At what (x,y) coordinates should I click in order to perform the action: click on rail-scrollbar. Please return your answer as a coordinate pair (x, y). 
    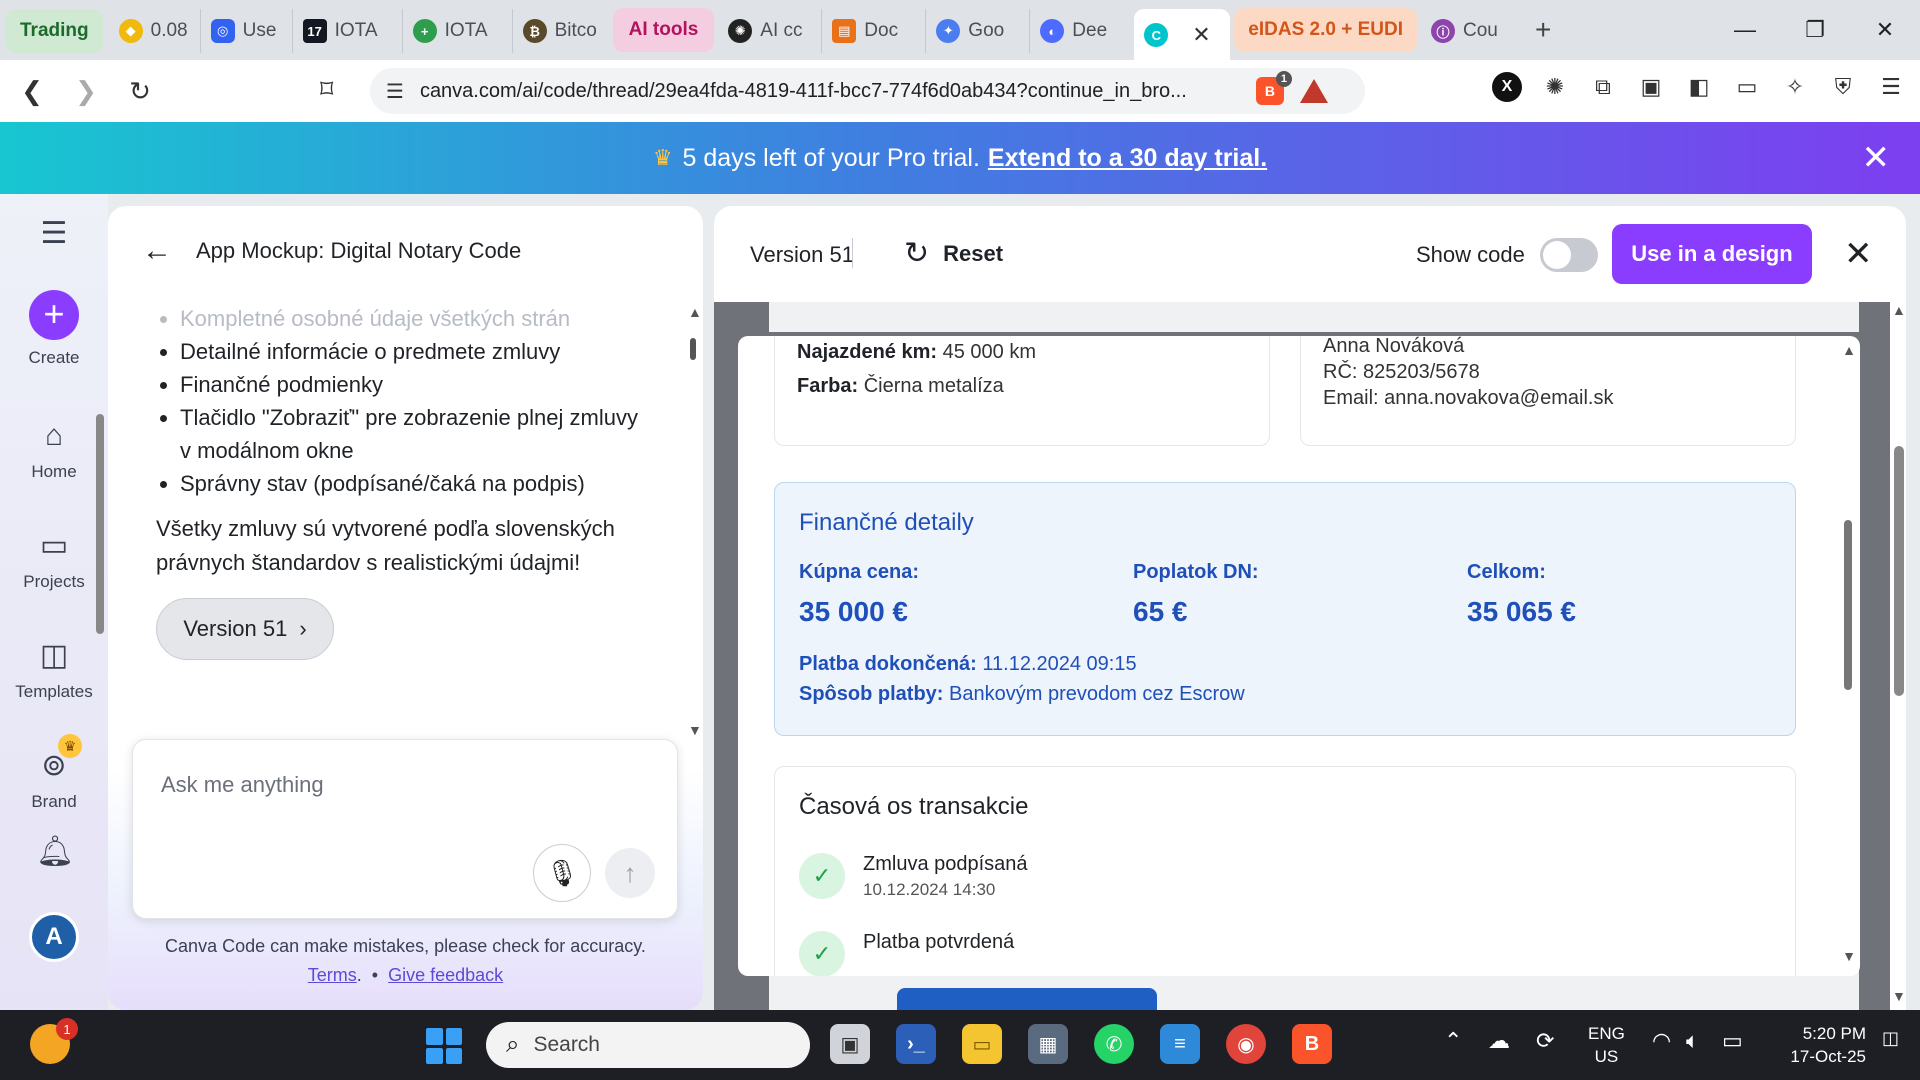
    Looking at the image, I should click on (100, 524).